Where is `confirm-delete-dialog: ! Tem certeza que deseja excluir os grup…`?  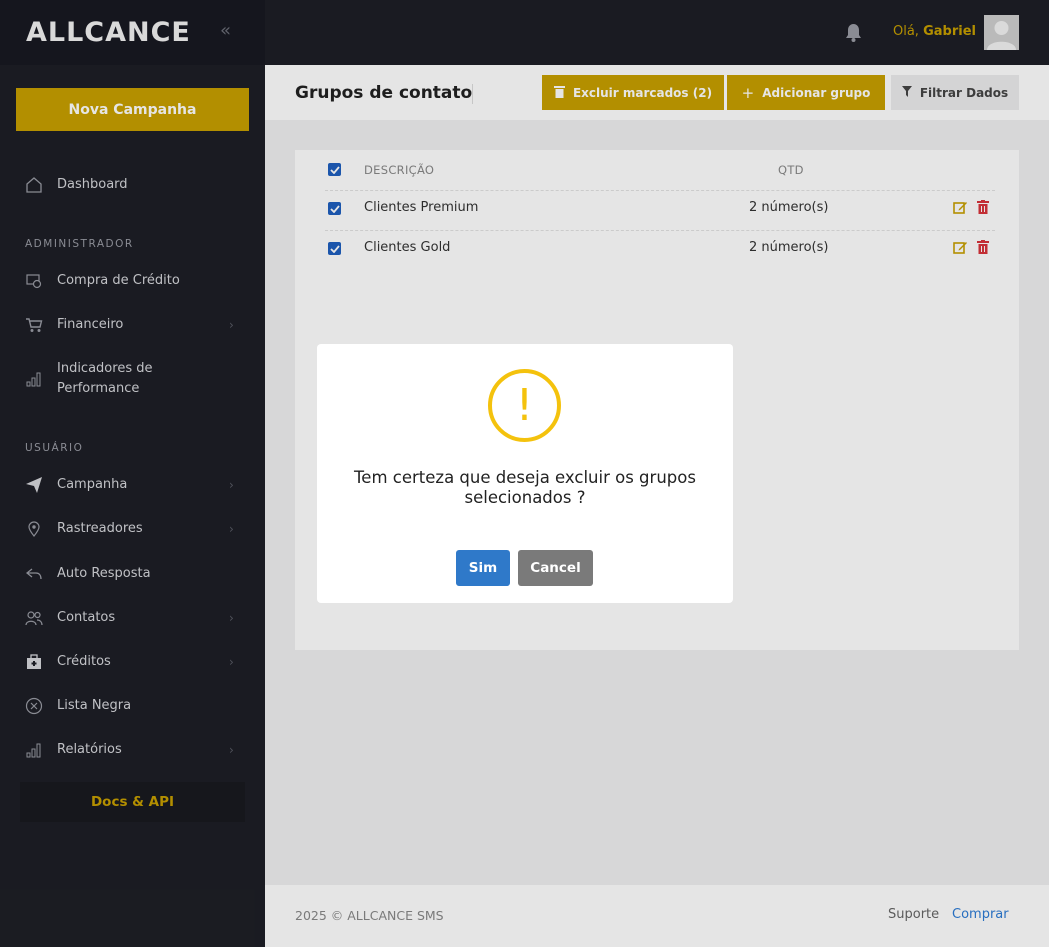 confirm-delete-dialog: ! Tem certeza que deseja excluir os grup… is located at coordinates (525, 473).